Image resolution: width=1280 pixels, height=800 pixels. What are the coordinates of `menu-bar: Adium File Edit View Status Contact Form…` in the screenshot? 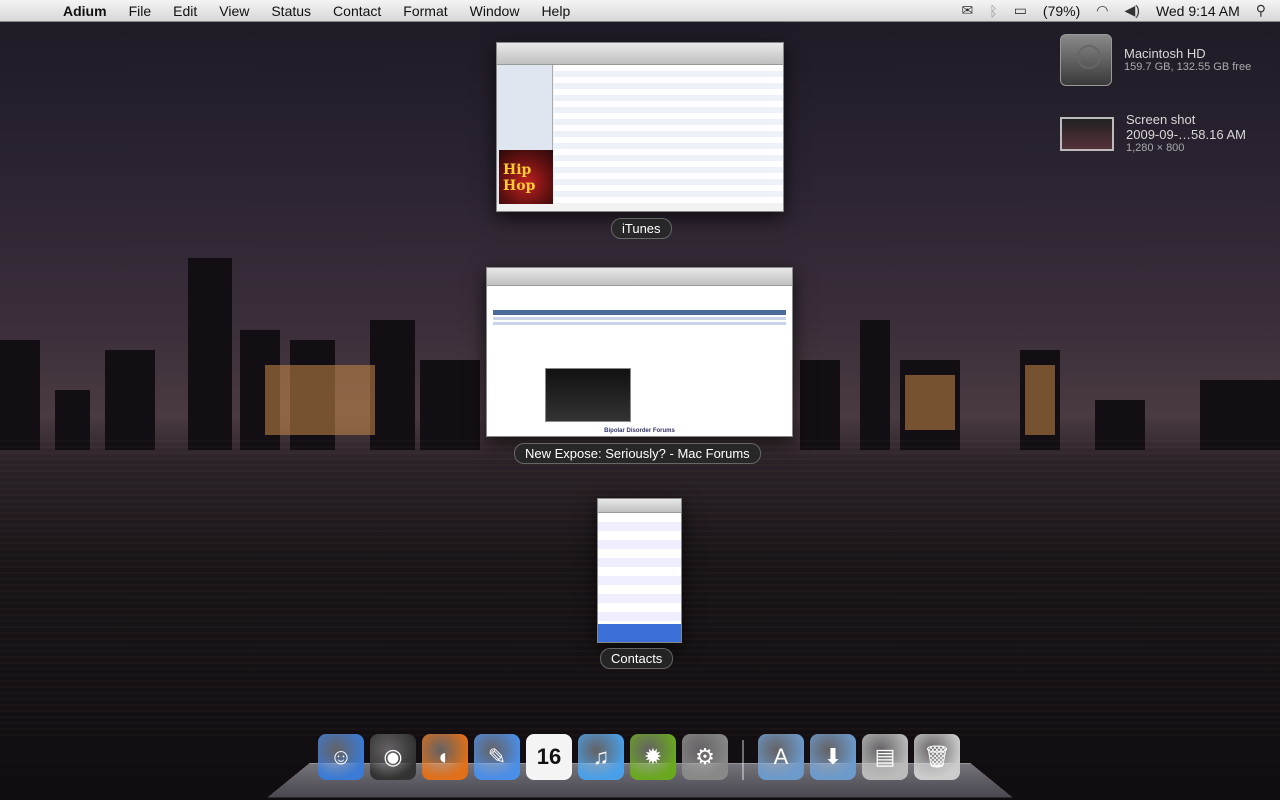 It's located at (640, 11).